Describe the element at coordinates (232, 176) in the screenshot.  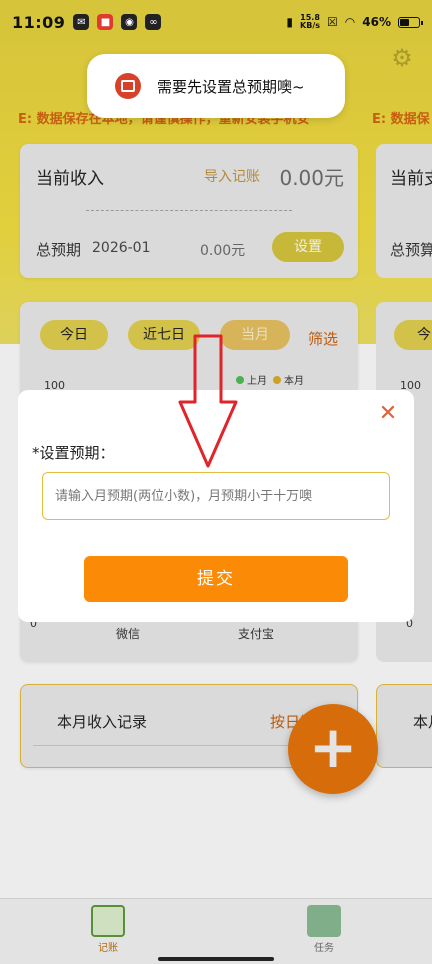
I see `import-records-link: 导入记账` at that location.